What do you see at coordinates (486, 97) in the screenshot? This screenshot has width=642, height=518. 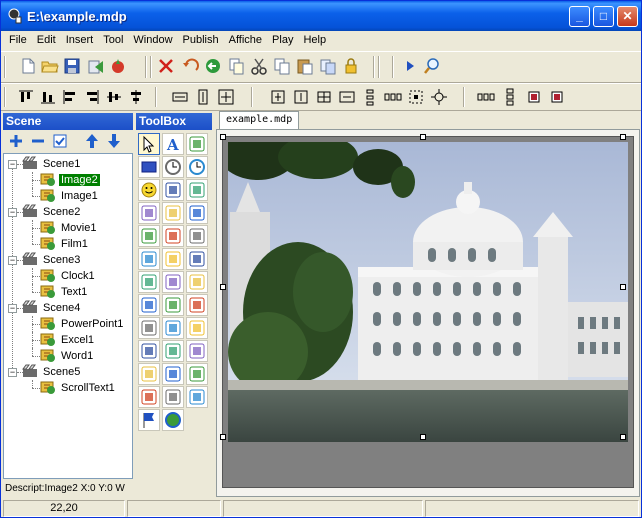 I see `distribute-h-icon` at bounding box center [486, 97].